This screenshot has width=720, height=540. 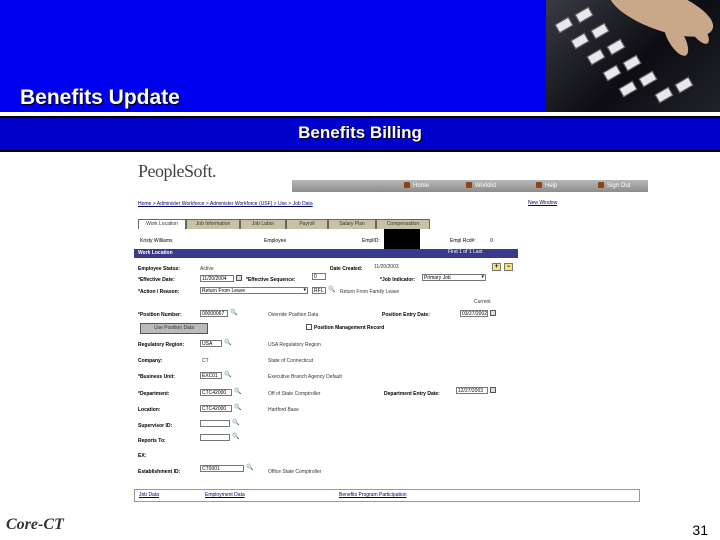 I want to click on tab-compensation: Compensation, so click(x=403, y=224).